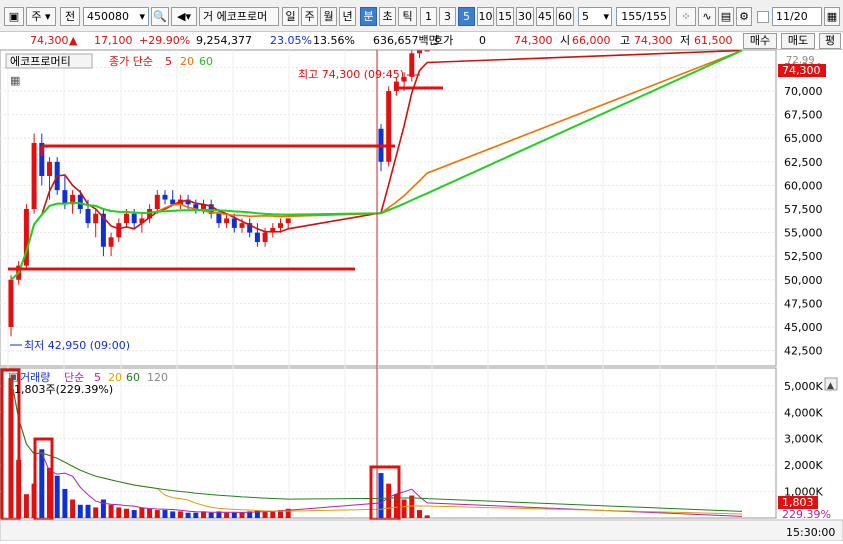  Describe the element at coordinates (291, 40) in the screenshot. I see `volume-ratio: 23.05%` at that location.